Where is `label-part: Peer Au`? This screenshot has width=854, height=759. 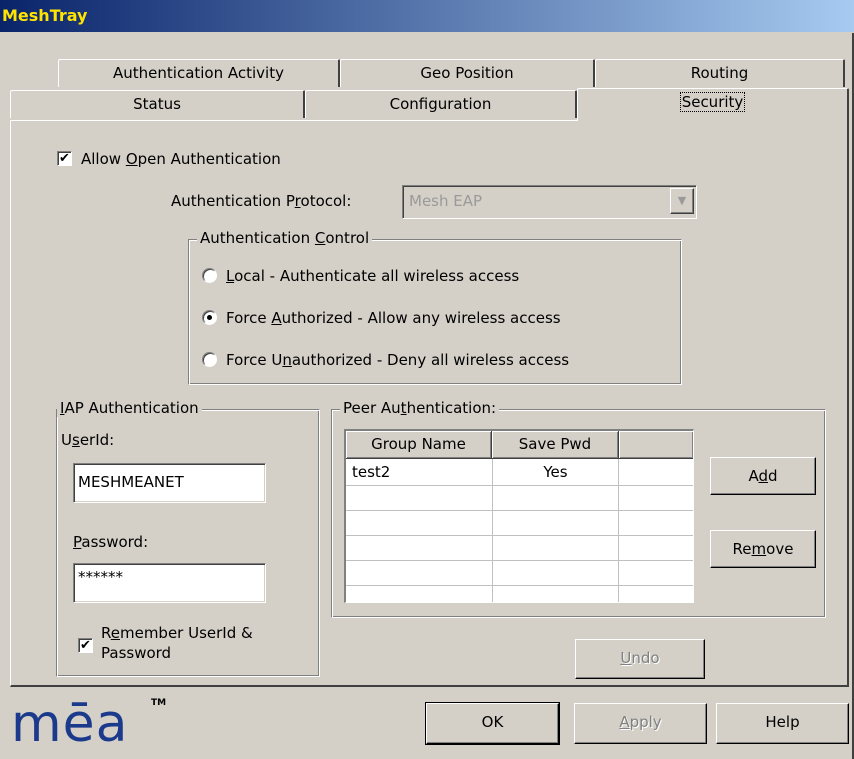 label-part: Peer Au is located at coordinates (372, 408).